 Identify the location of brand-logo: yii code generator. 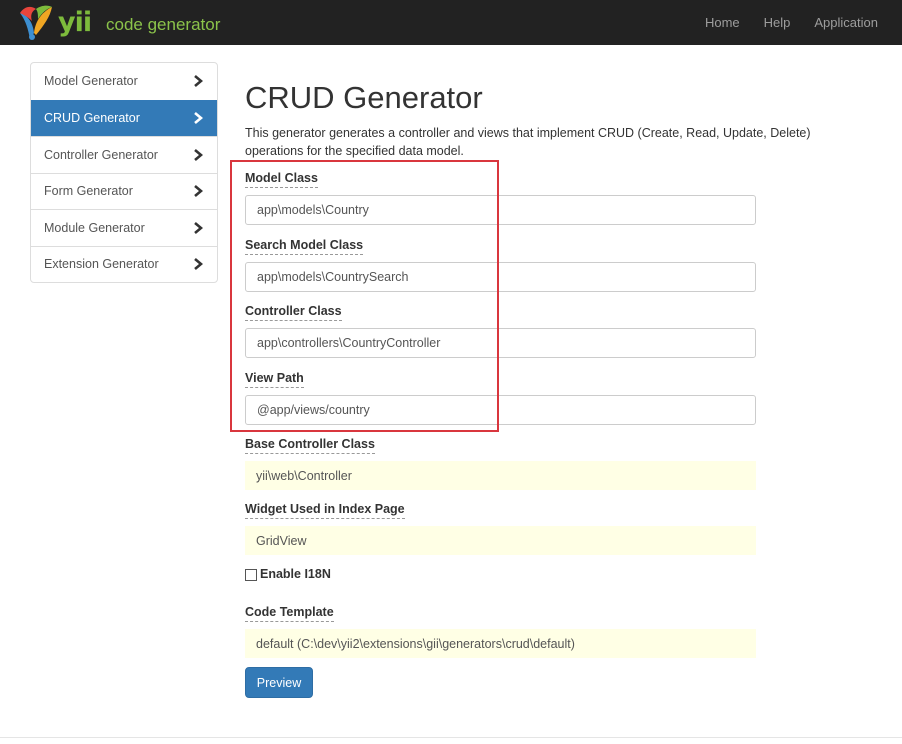
(118, 22).